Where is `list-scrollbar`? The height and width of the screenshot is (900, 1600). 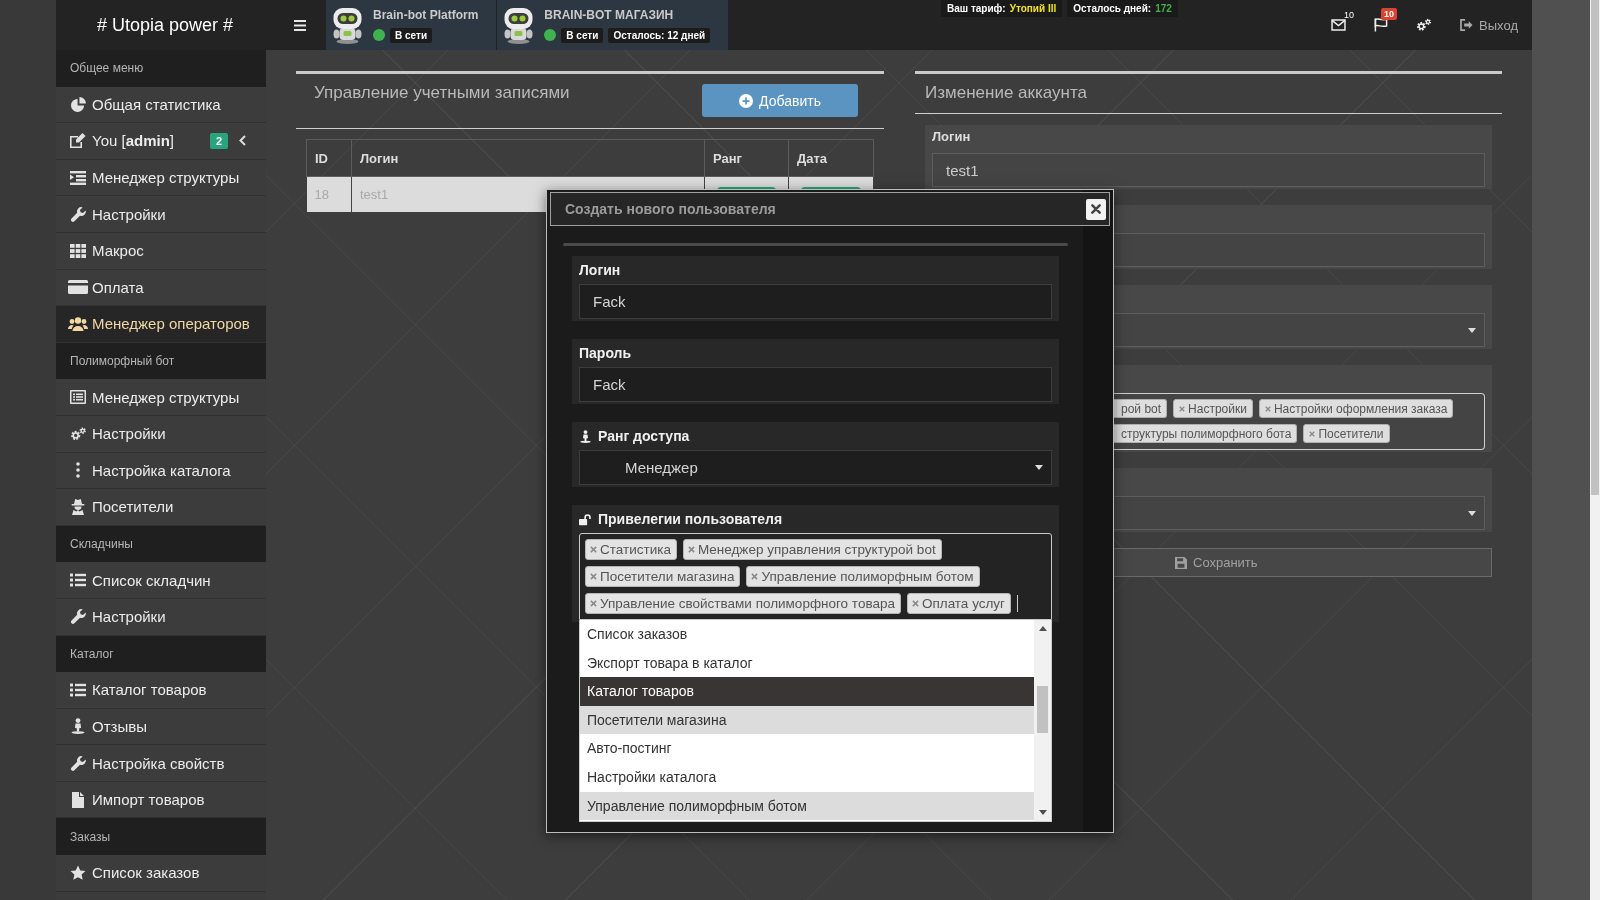
list-scrollbar is located at coordinates (1042, 720).